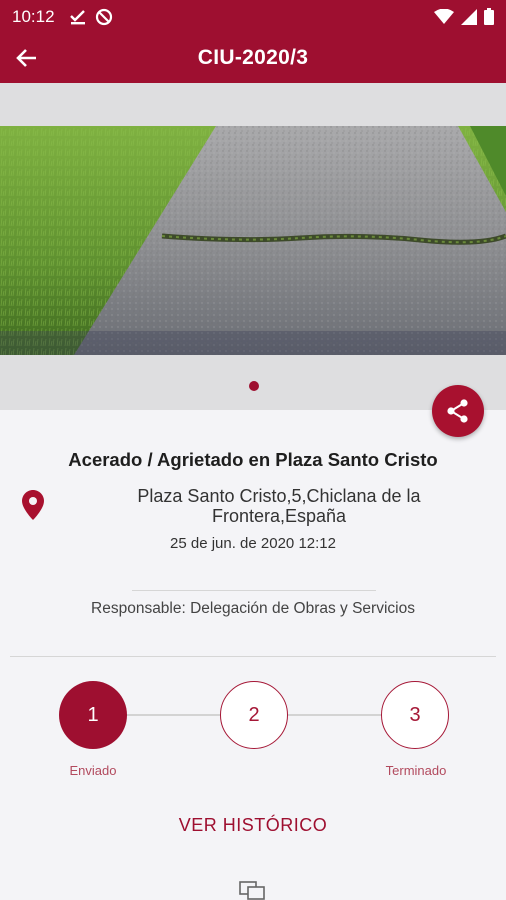 The width and height of the screenshot is (506, 900). I want to click on carousel-pager, so click(253, 382).